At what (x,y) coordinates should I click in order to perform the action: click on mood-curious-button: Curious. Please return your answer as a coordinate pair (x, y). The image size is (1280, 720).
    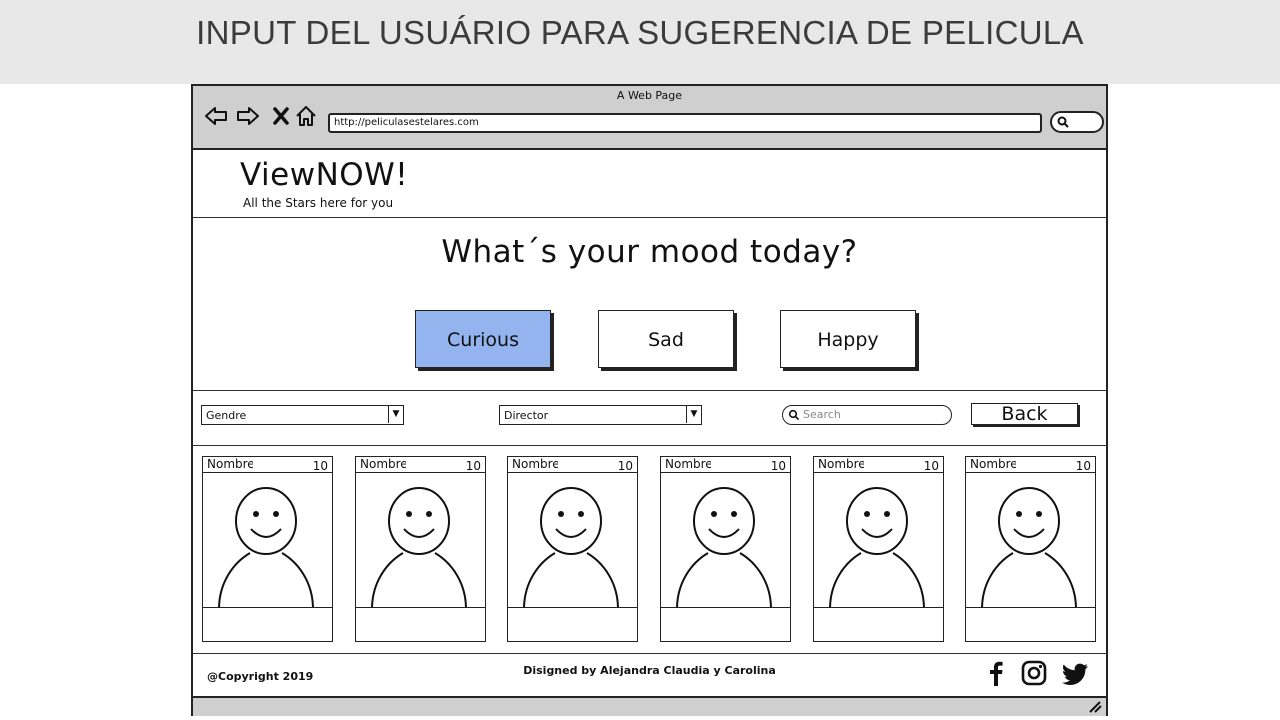
    Looking at the image, I should click on (483, 339).